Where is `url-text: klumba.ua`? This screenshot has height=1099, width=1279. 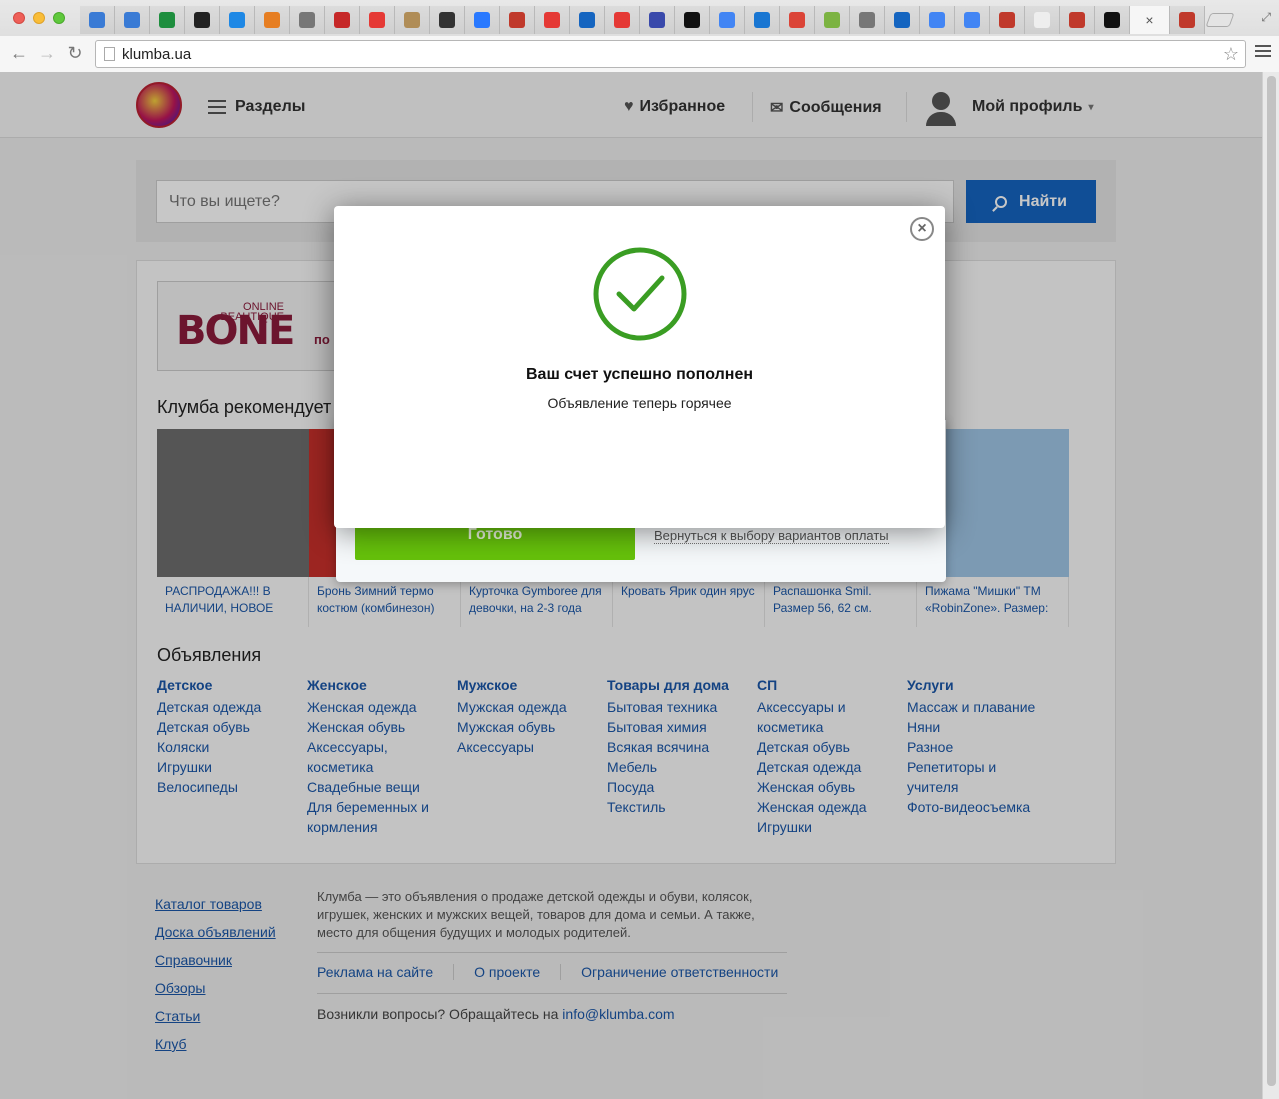
url-text: klumba.ua is located at coordinates (157, 54).